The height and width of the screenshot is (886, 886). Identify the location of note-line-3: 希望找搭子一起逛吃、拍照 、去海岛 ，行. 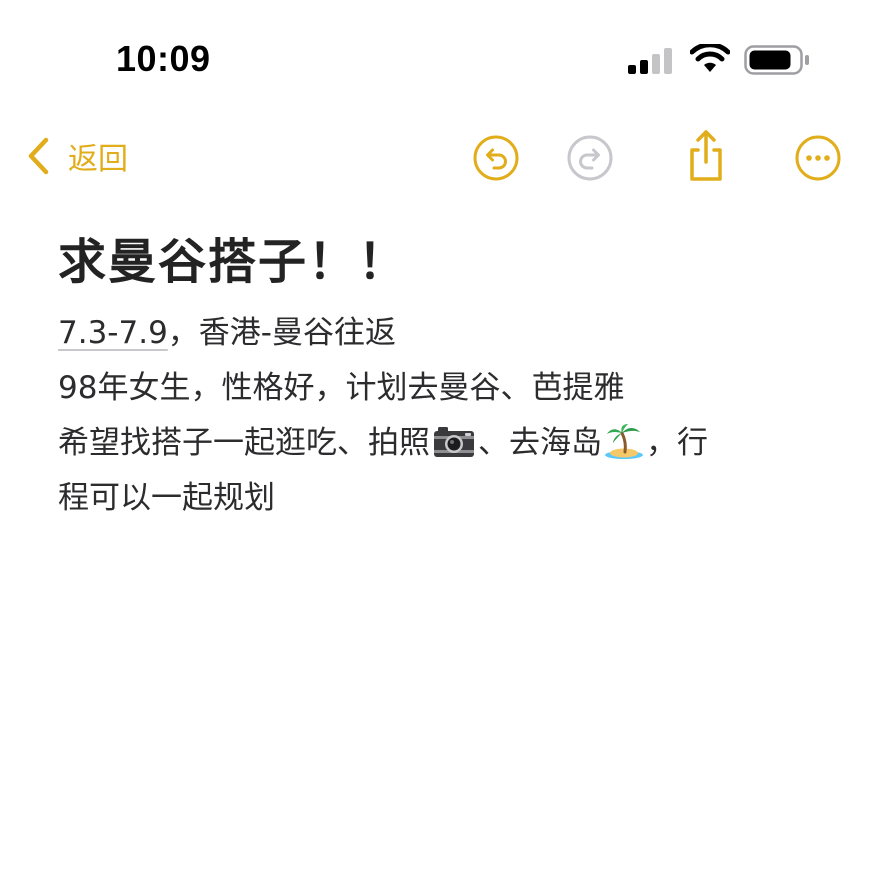
(438, 443).